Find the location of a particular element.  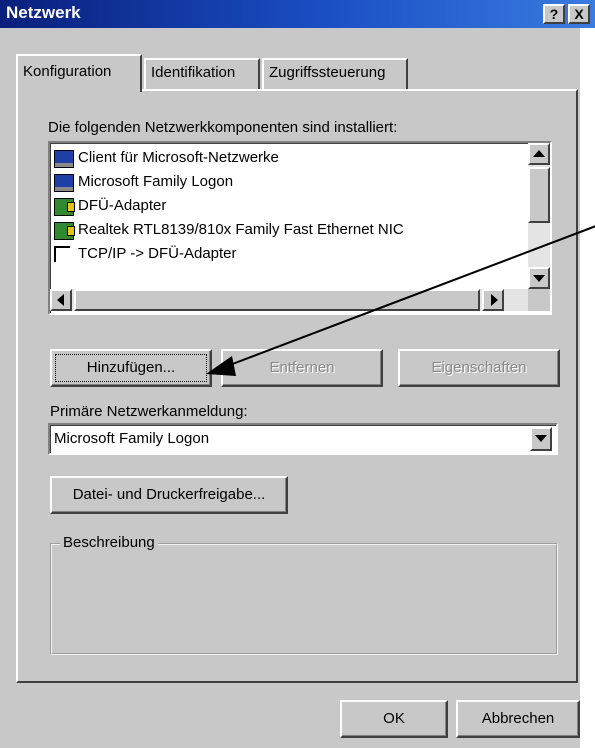

properties-button-label: Eigenschaften is located at coordinates (479, 367).